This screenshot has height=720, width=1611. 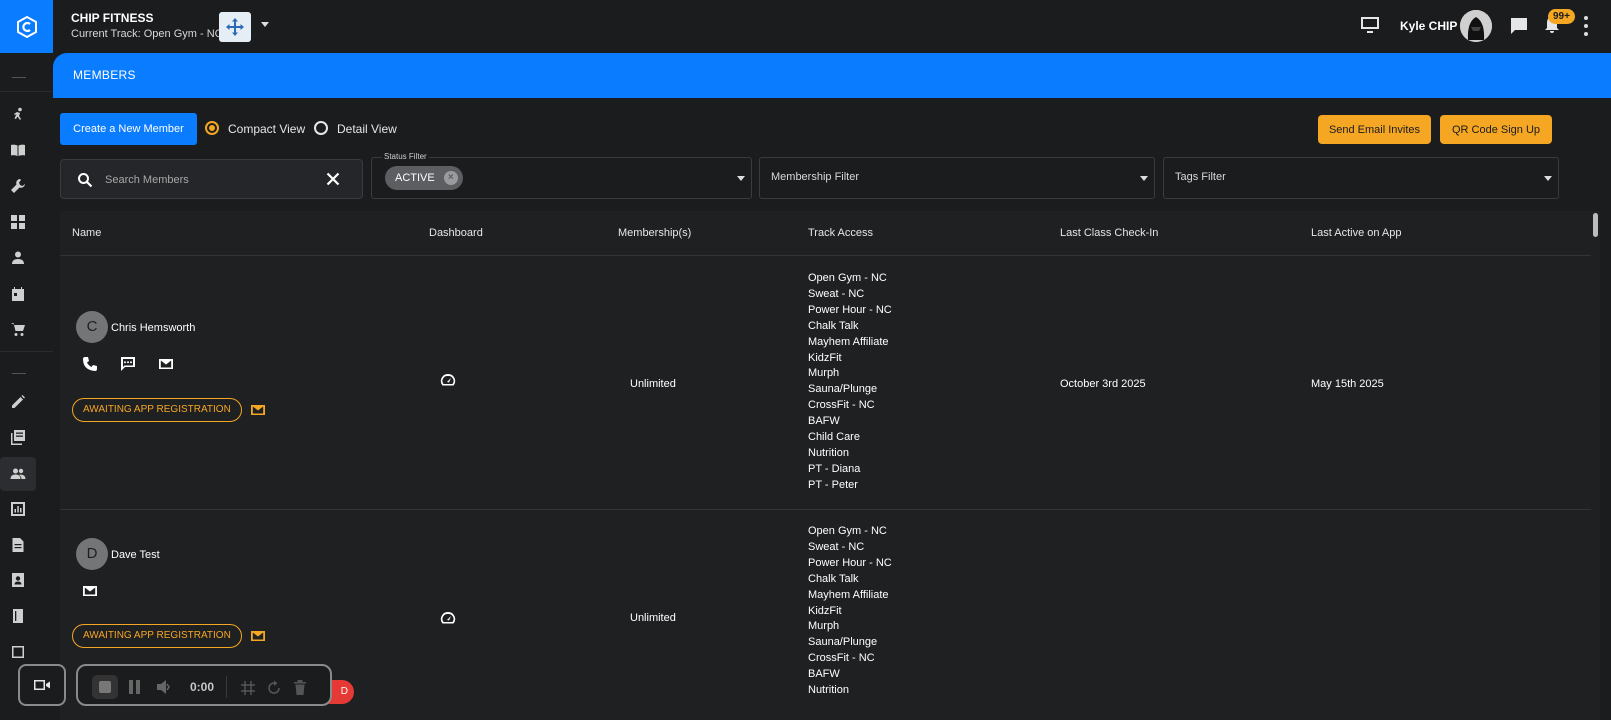 What do you see at coordinates (18, 545) in the screenshot?
I see `rail-item-documents` at bounding box center [18, 545].